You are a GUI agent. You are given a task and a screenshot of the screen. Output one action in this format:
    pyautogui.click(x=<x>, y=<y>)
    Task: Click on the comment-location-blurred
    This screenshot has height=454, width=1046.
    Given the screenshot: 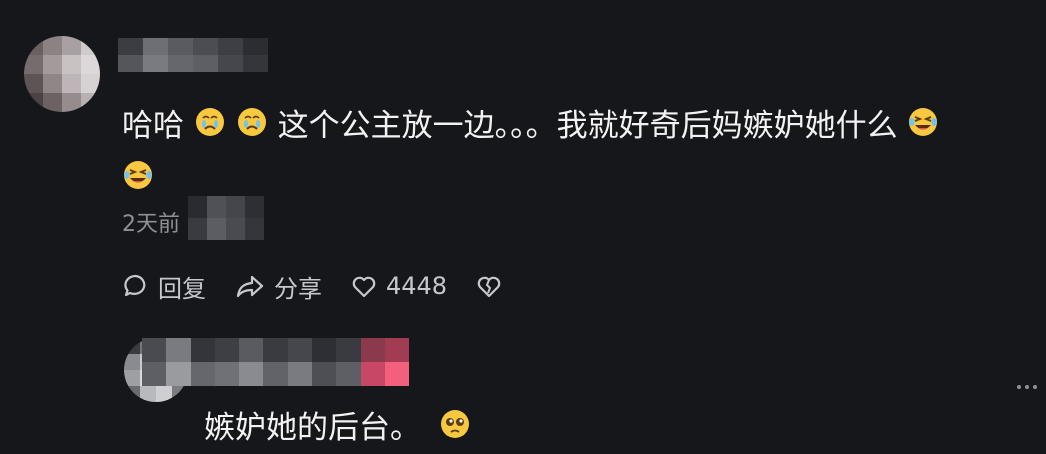 What is the action you would take?
    pyautogui.click(x=226, y=218)
    